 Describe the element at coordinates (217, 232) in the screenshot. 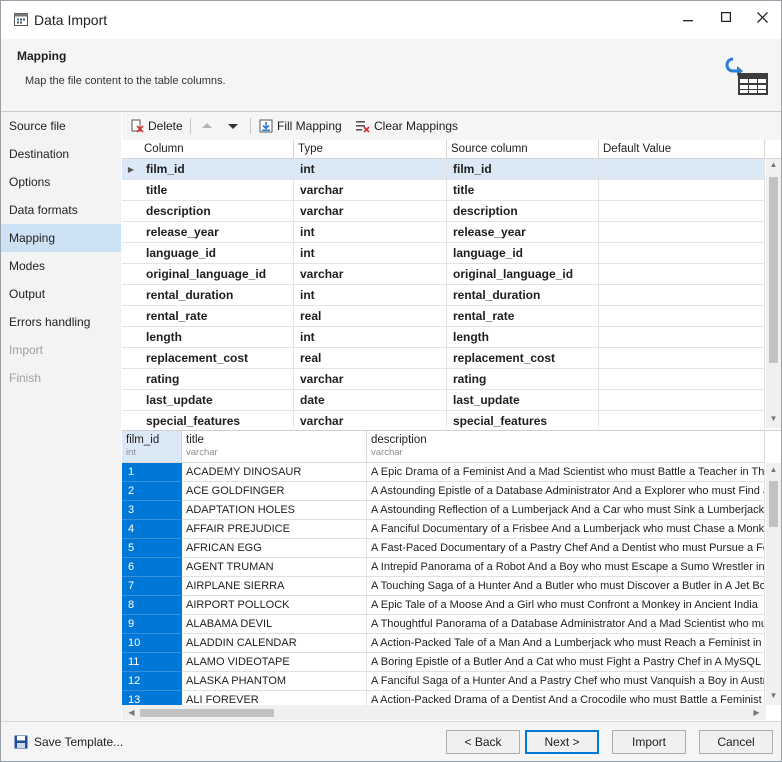

I see `mapping-cell-column: release_year` at that location.